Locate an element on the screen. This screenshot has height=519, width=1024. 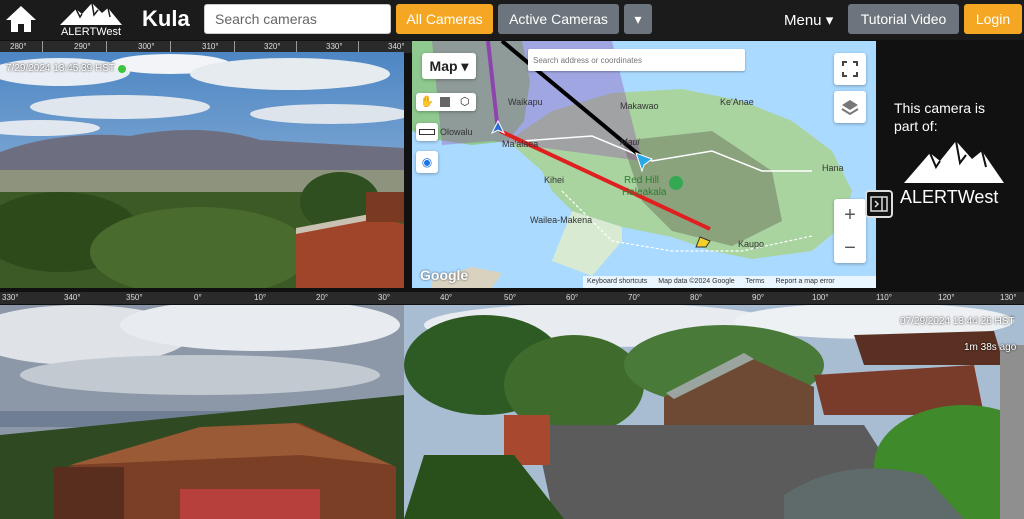
logo-text: ALERTWest is located at coordinates (91, 32).